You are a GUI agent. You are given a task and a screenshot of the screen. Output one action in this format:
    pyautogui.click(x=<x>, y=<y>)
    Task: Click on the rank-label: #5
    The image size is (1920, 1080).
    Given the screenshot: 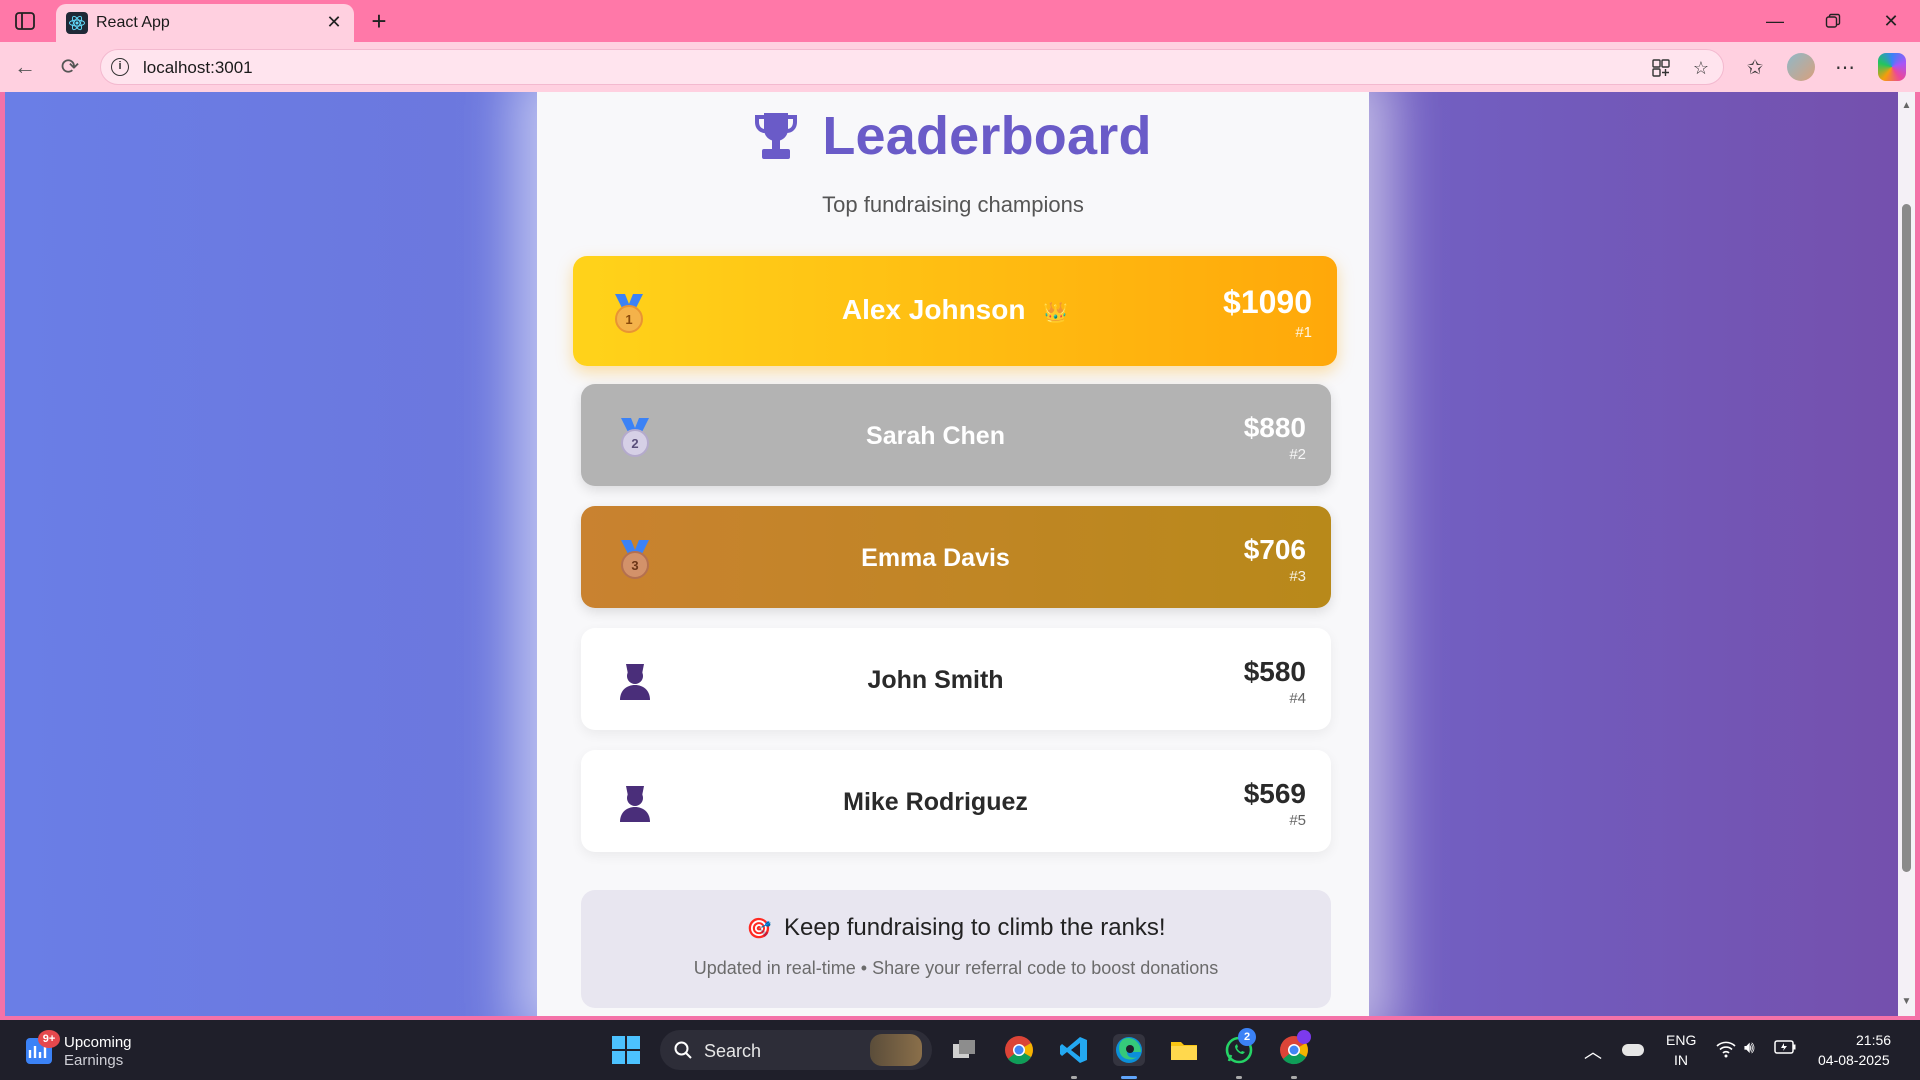 What is the action you would take?
    pyautogui.click(x=1297, y=820)
    